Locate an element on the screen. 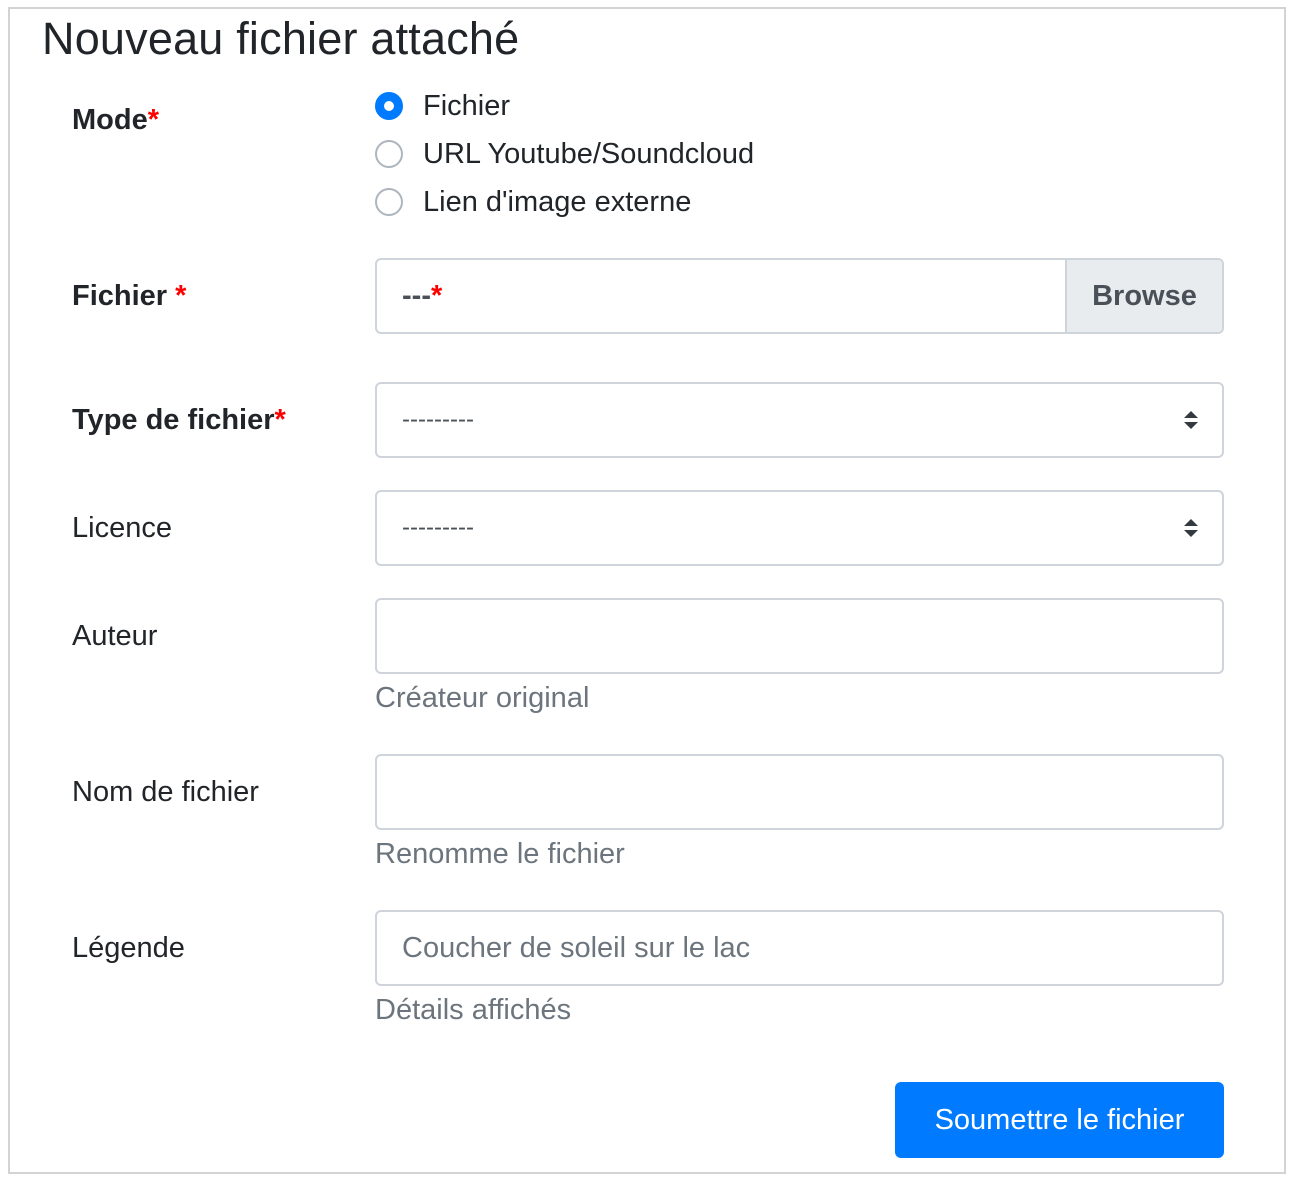 The width and height of the screenshot is (1296, 1186). filename-label: Nom de fichier is located at coordinates (165, 792).